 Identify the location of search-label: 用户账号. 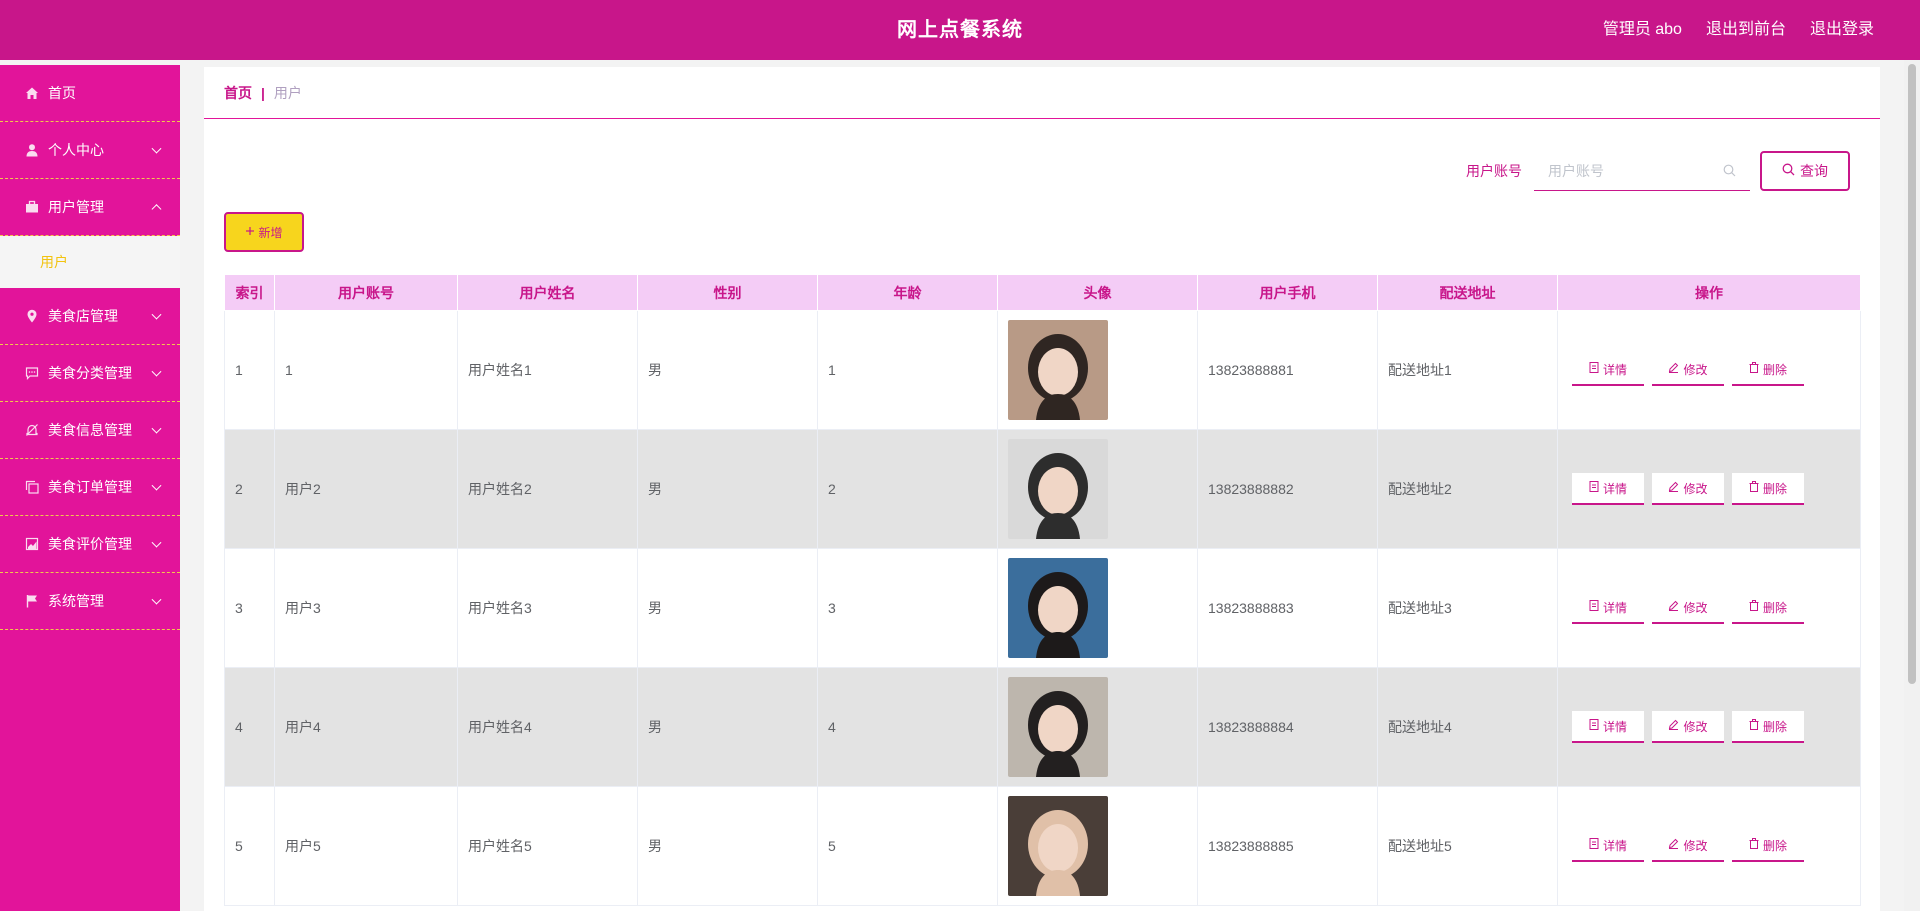
(1494, 171).